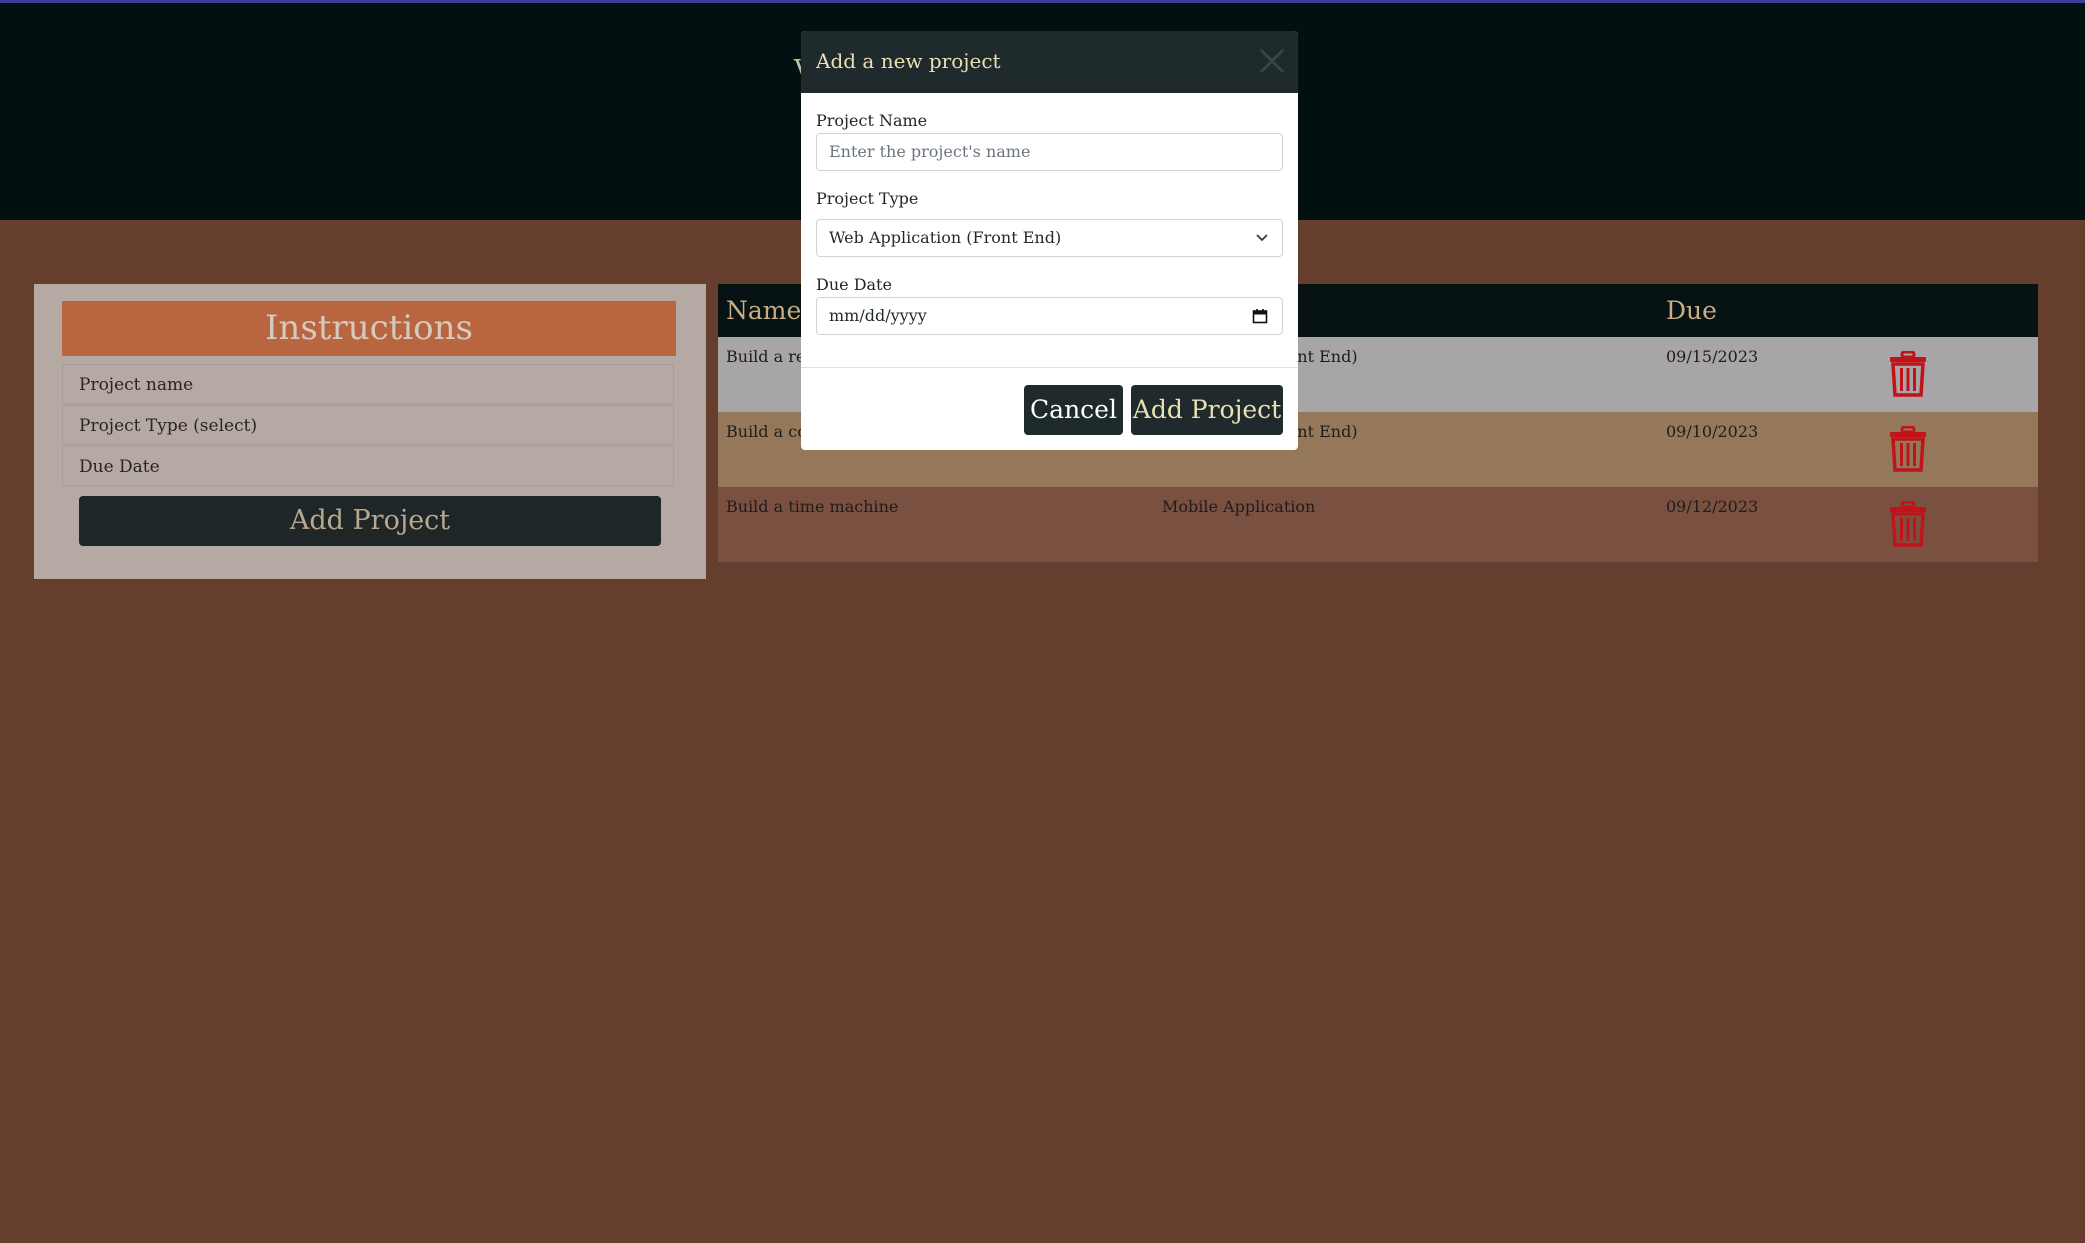  I want to click on modal-title: Add a new project, so click(908, 61).